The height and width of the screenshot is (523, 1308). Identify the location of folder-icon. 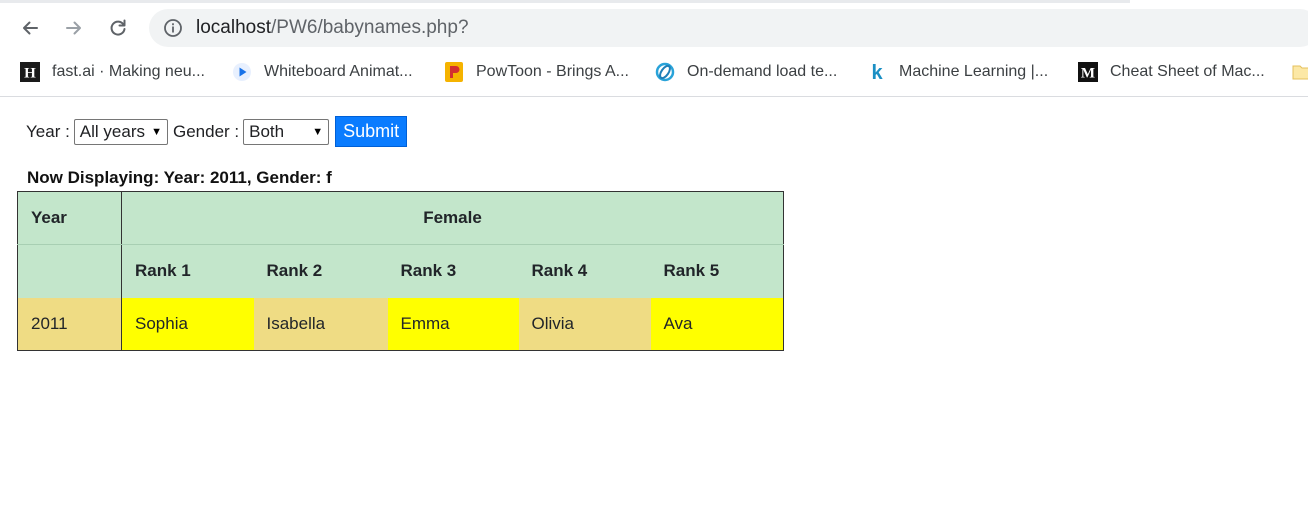
(1300, 72).